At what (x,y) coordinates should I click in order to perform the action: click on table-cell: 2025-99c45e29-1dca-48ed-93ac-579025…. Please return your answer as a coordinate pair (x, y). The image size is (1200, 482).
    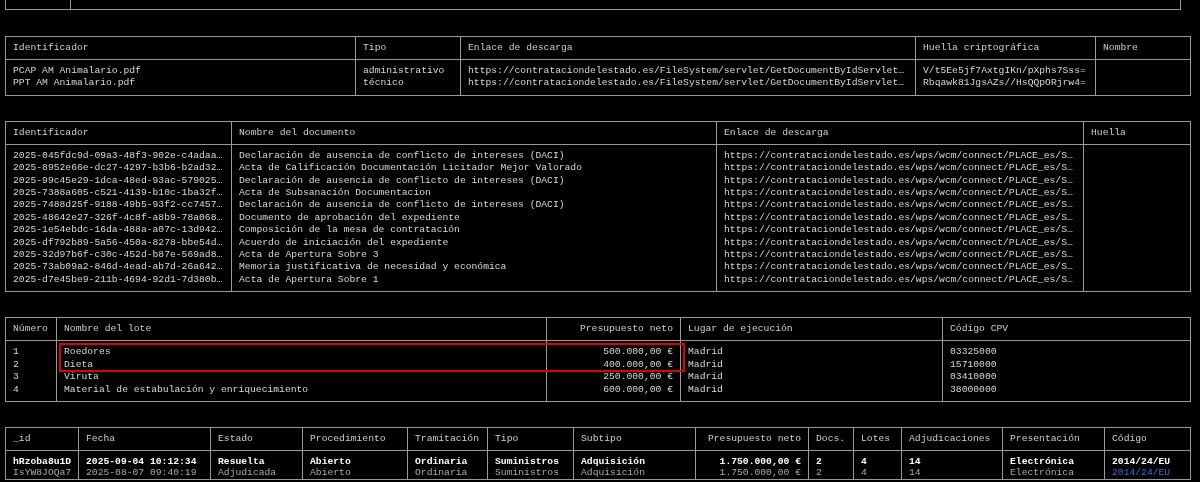
    Looking at the image, I should click on (118, 181).